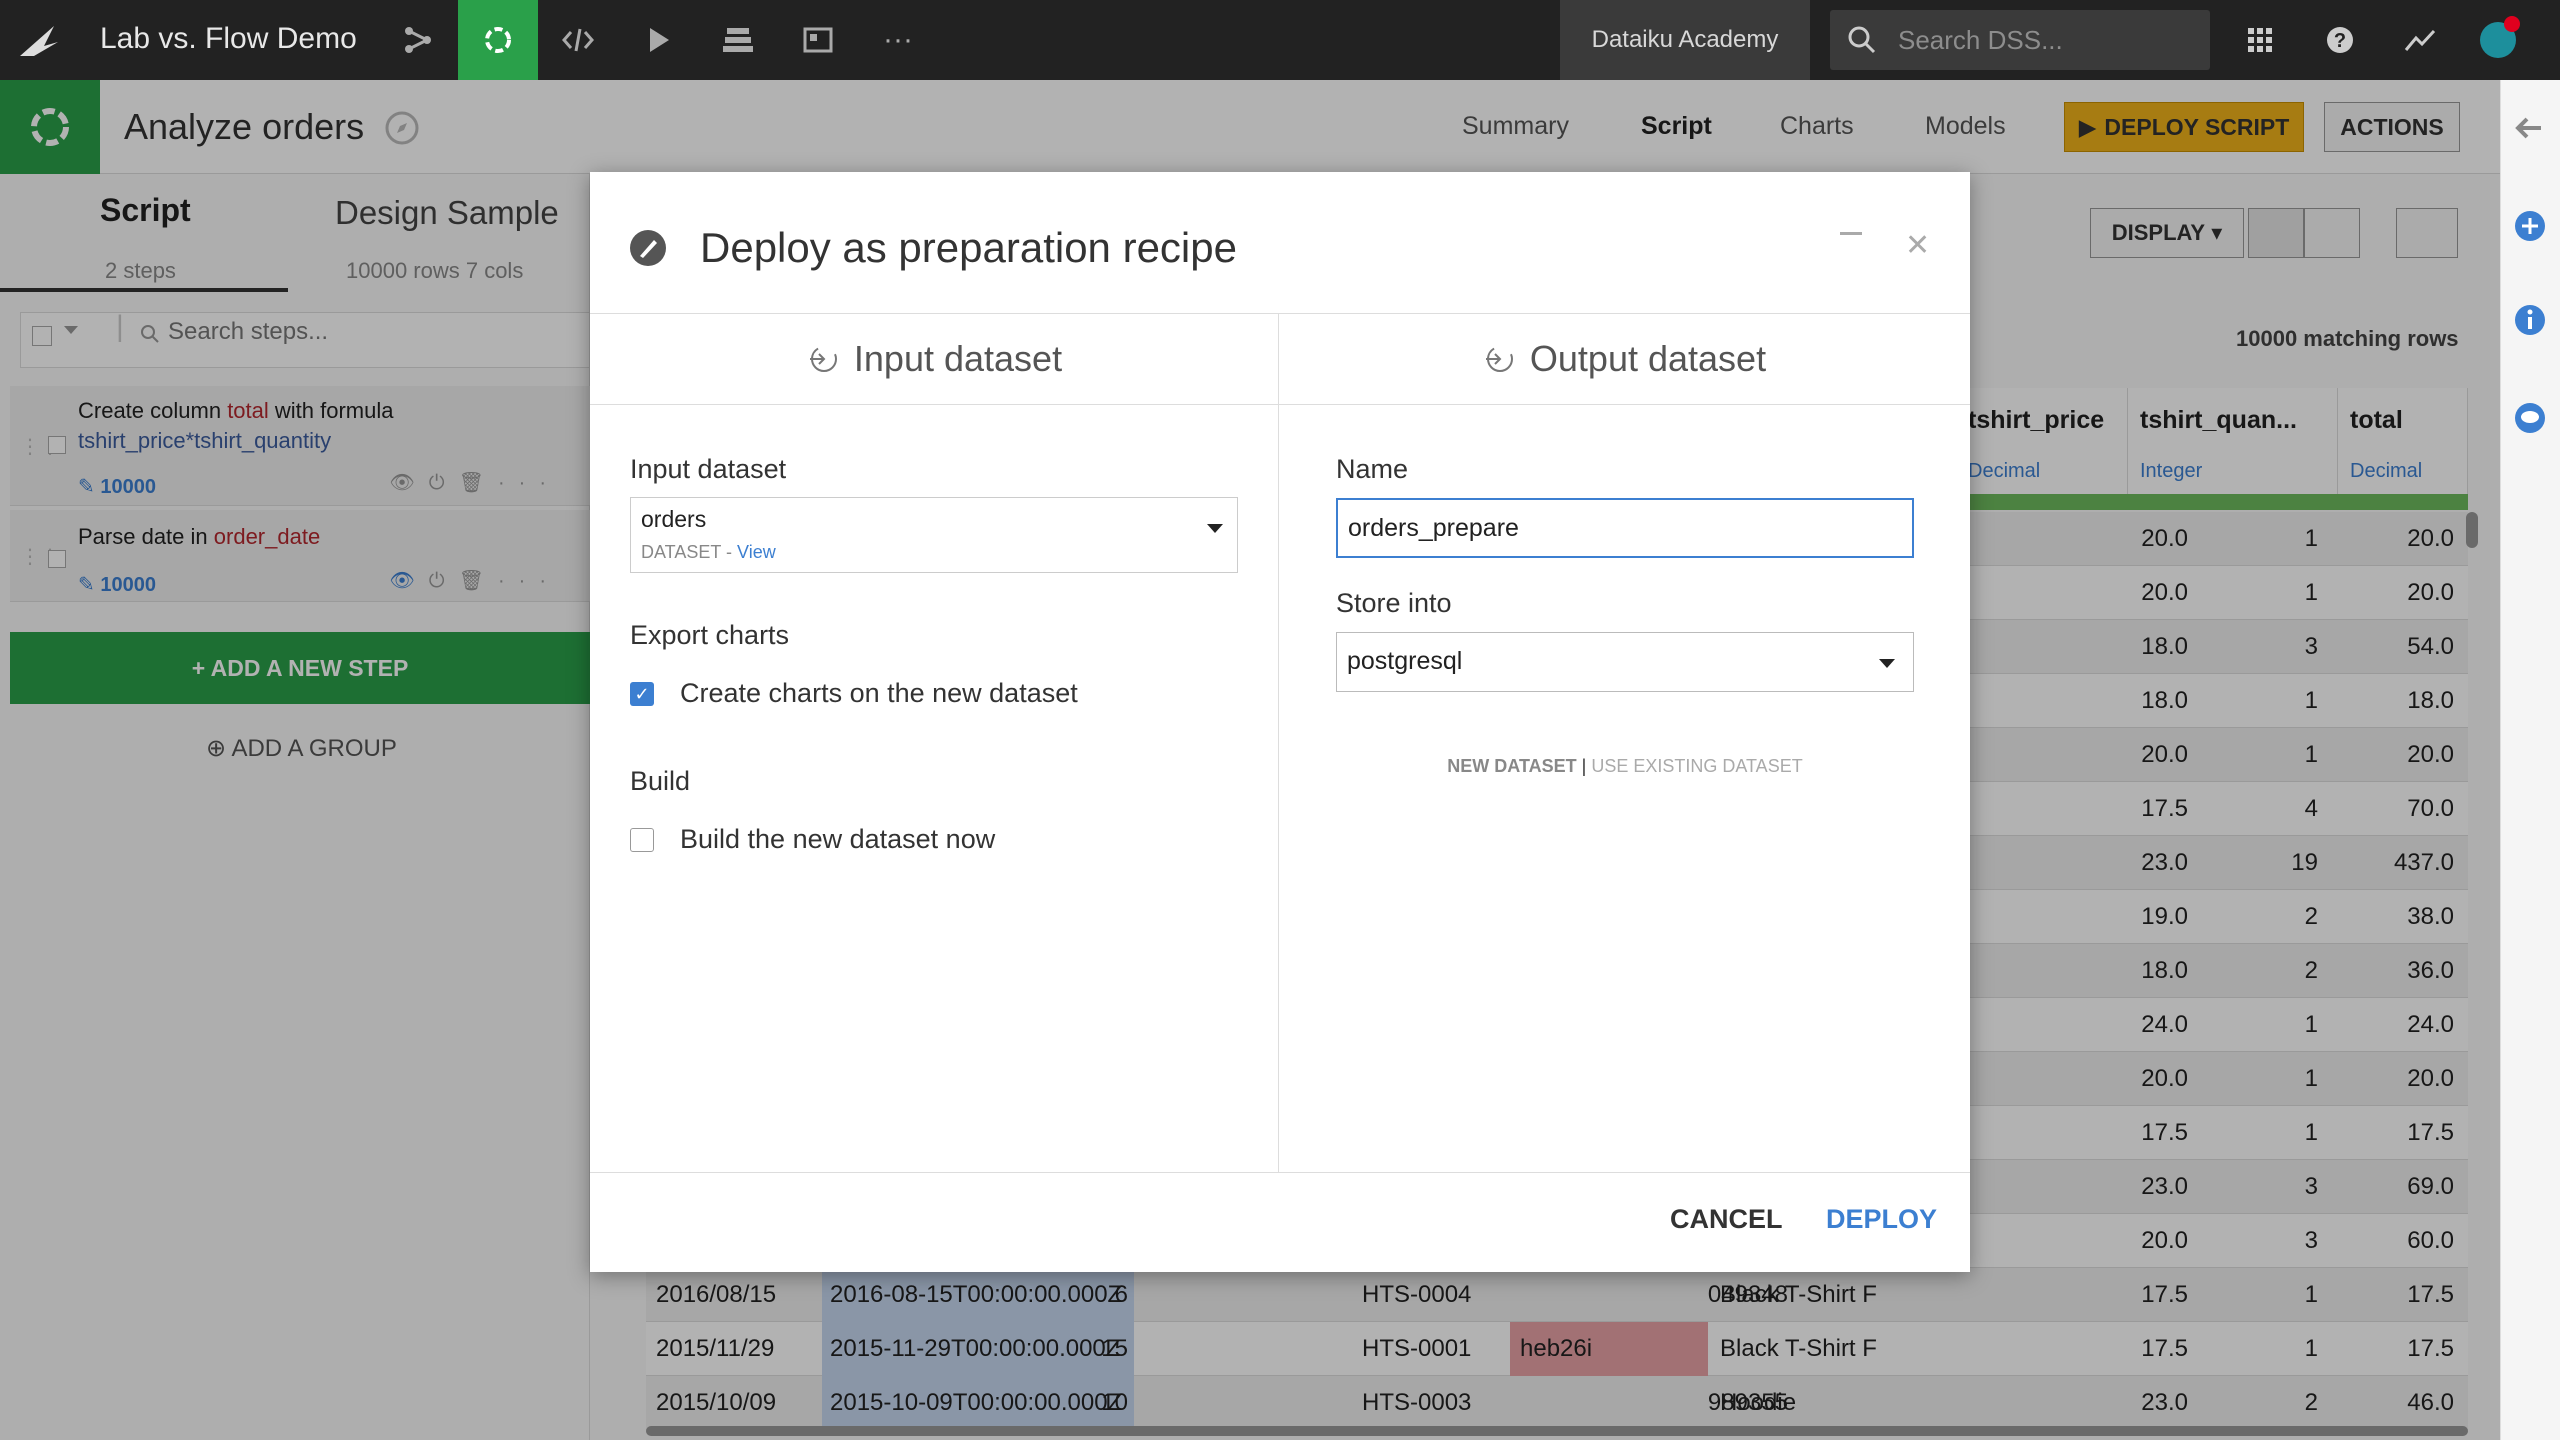  I want to click on input-dataset-label: Input dataset, so click(708, 469).